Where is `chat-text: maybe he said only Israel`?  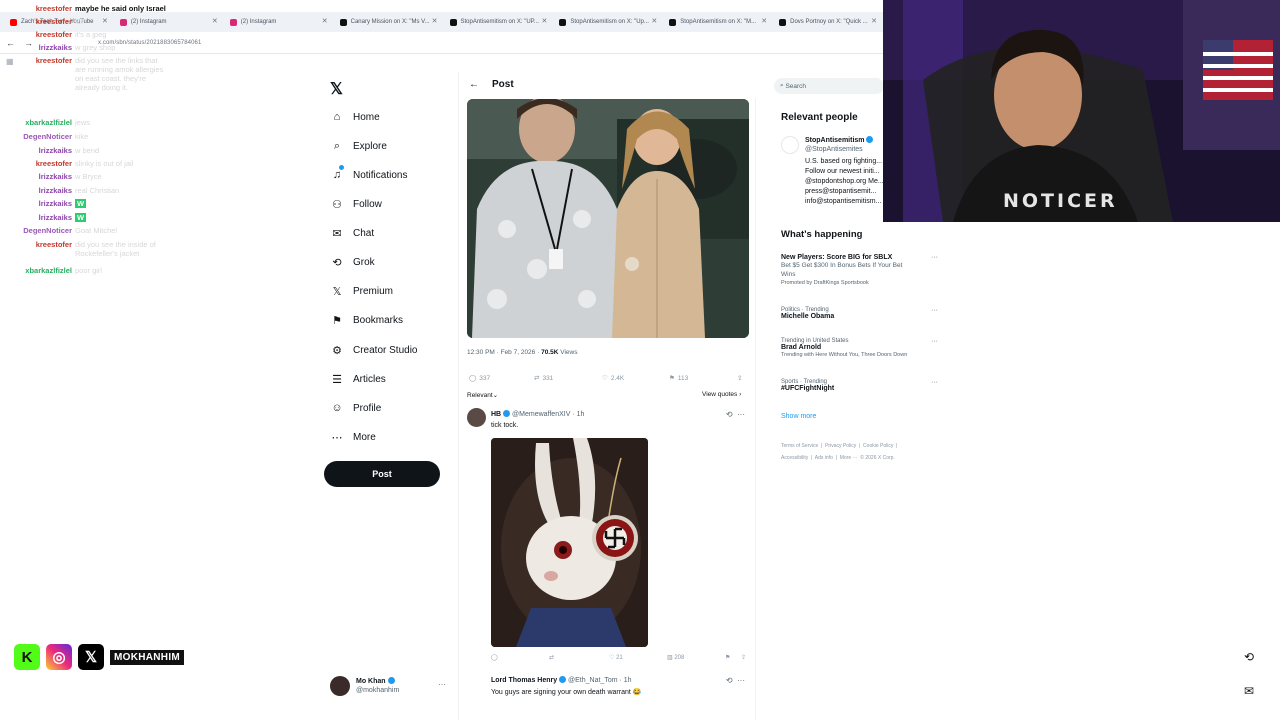
chat-text: maybe he said only Israel is located at coordinates (120, 8).